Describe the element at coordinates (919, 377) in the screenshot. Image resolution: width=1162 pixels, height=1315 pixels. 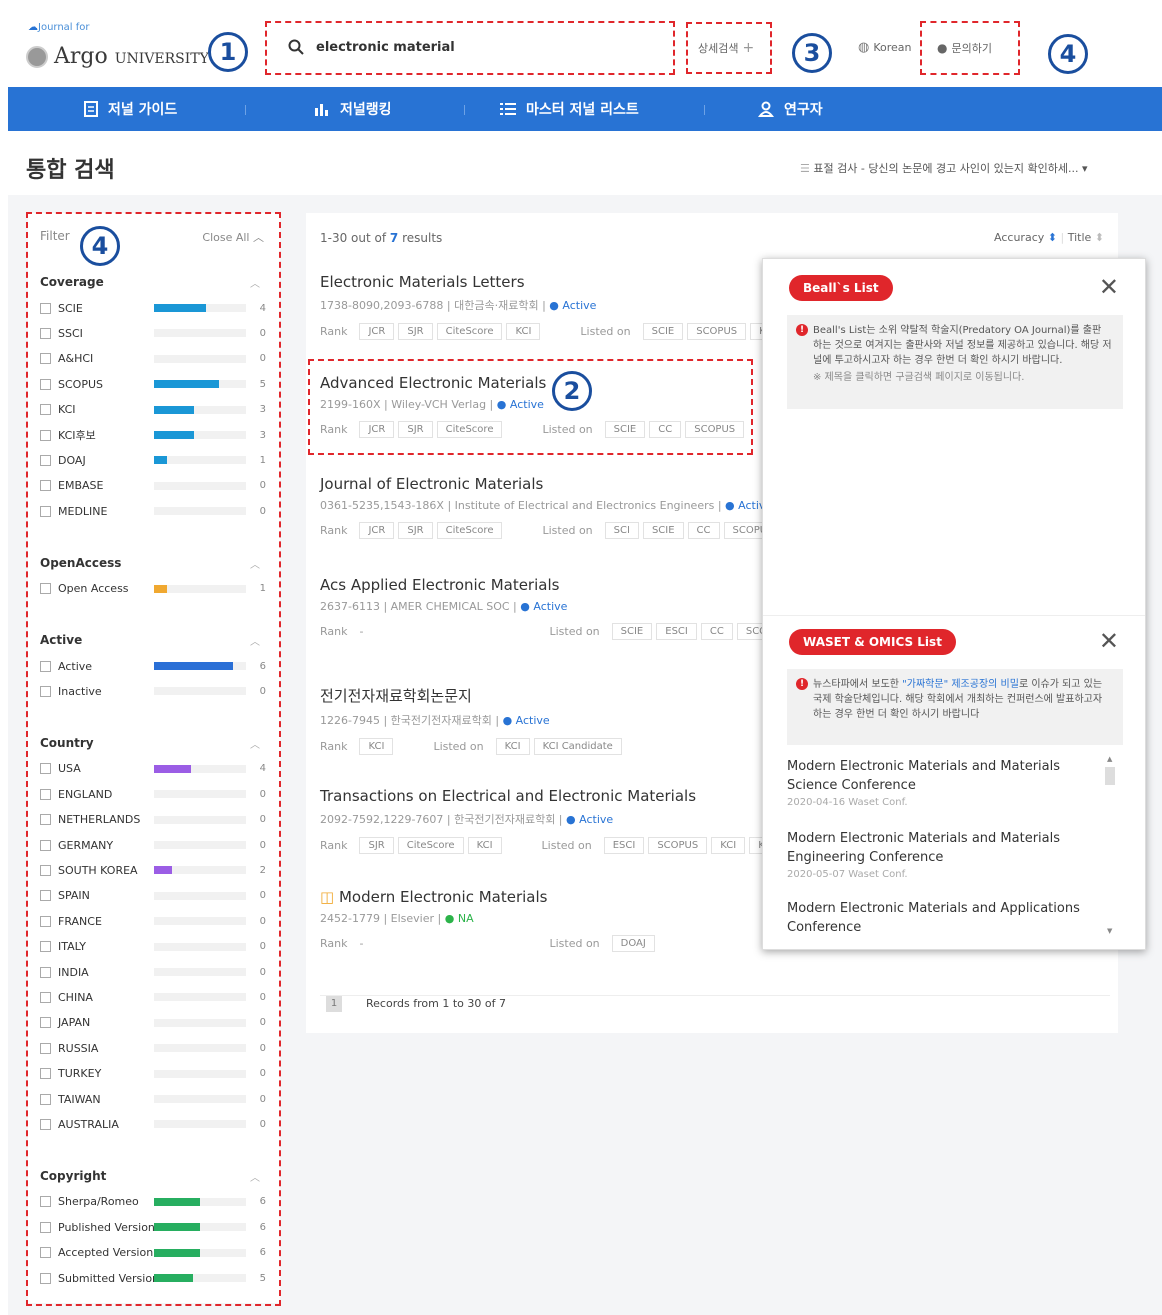
I see `bealls-subtext: ※ 제목을 클릭하면 구글검색 페이지로 이동됩니다.` at that location.